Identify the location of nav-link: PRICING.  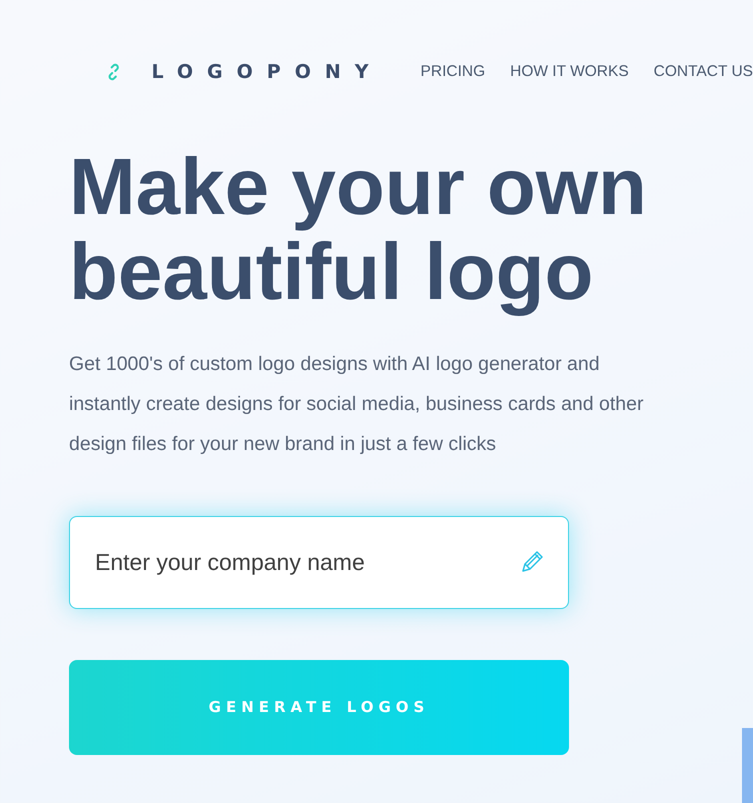
(453, 72).